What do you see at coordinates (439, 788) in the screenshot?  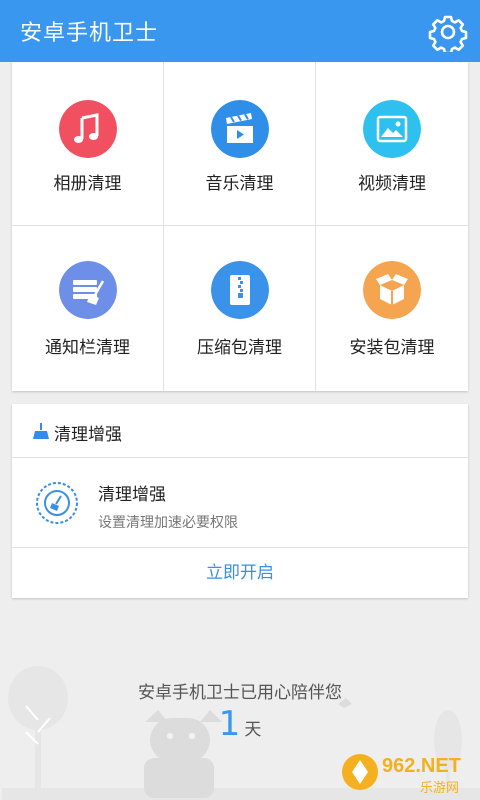 I see `watermark-subtext: 乐游网` at bounding box center [439, 788].